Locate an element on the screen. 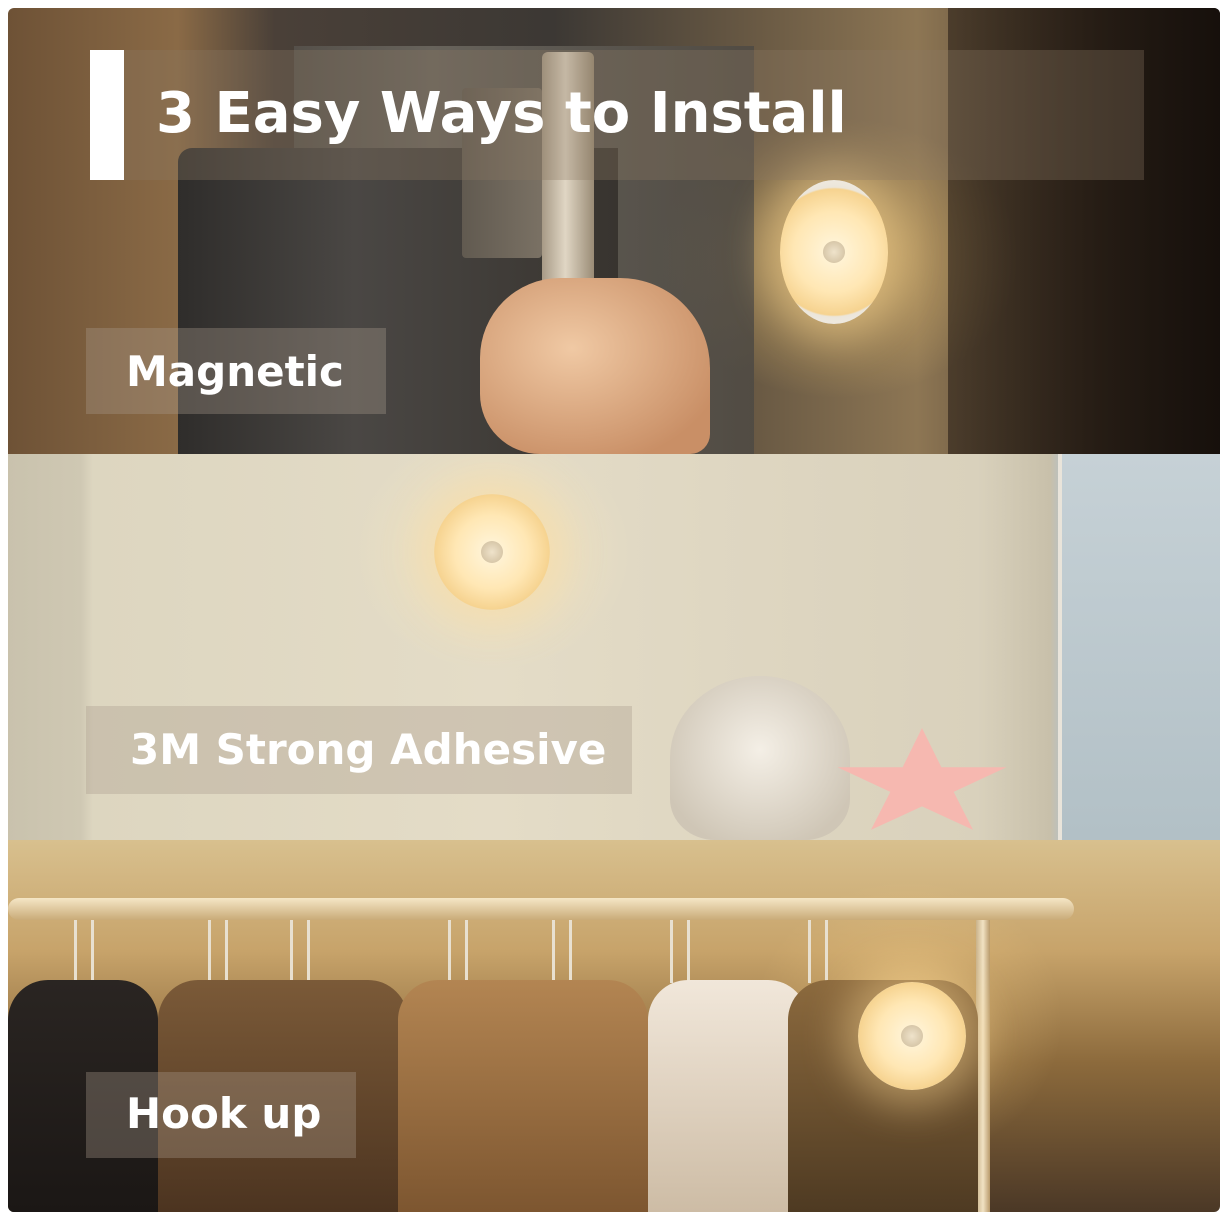 The height and width of the screenshot is (1216, 1226). white-accent-bar-icon is located at coordinates (107, 115).